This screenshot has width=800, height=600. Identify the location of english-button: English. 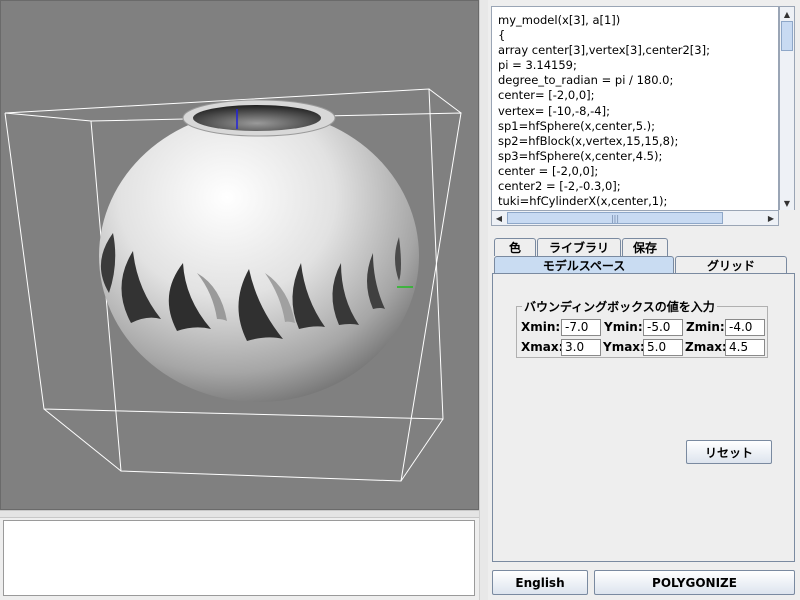
(540, 582).